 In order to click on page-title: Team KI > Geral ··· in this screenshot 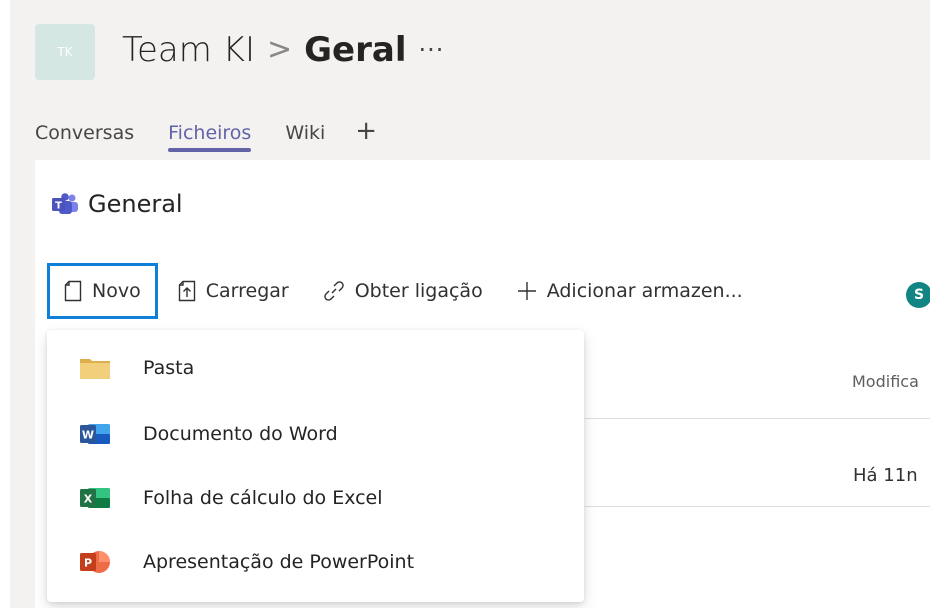, I will do `click(283, 50)`.